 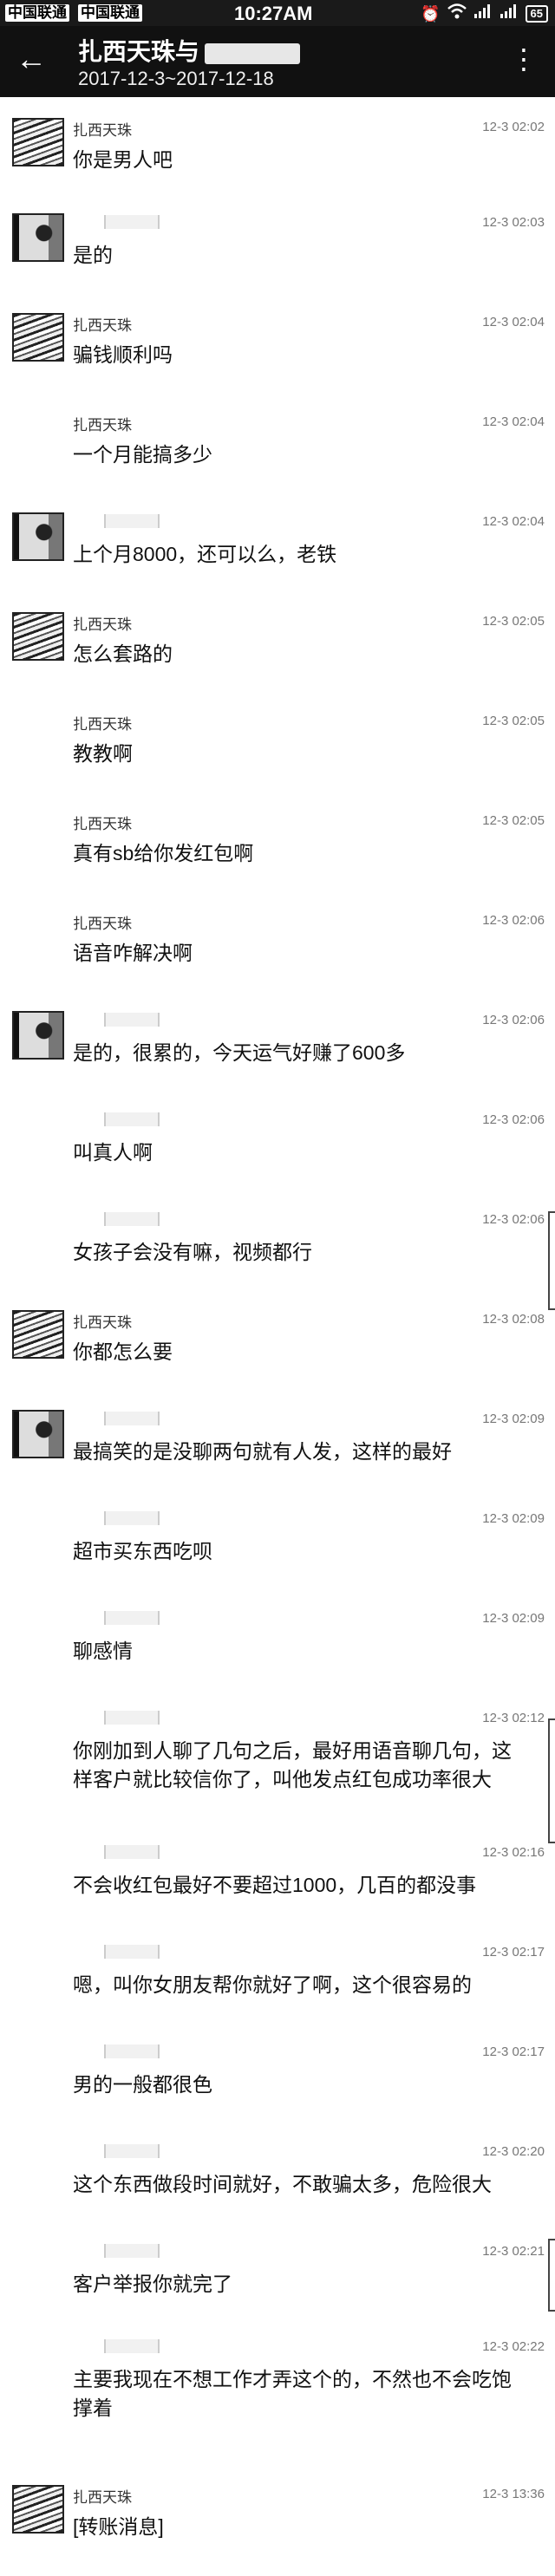 I want to click on carrier-label-2: 中国联通, so click(x=110, y=13).